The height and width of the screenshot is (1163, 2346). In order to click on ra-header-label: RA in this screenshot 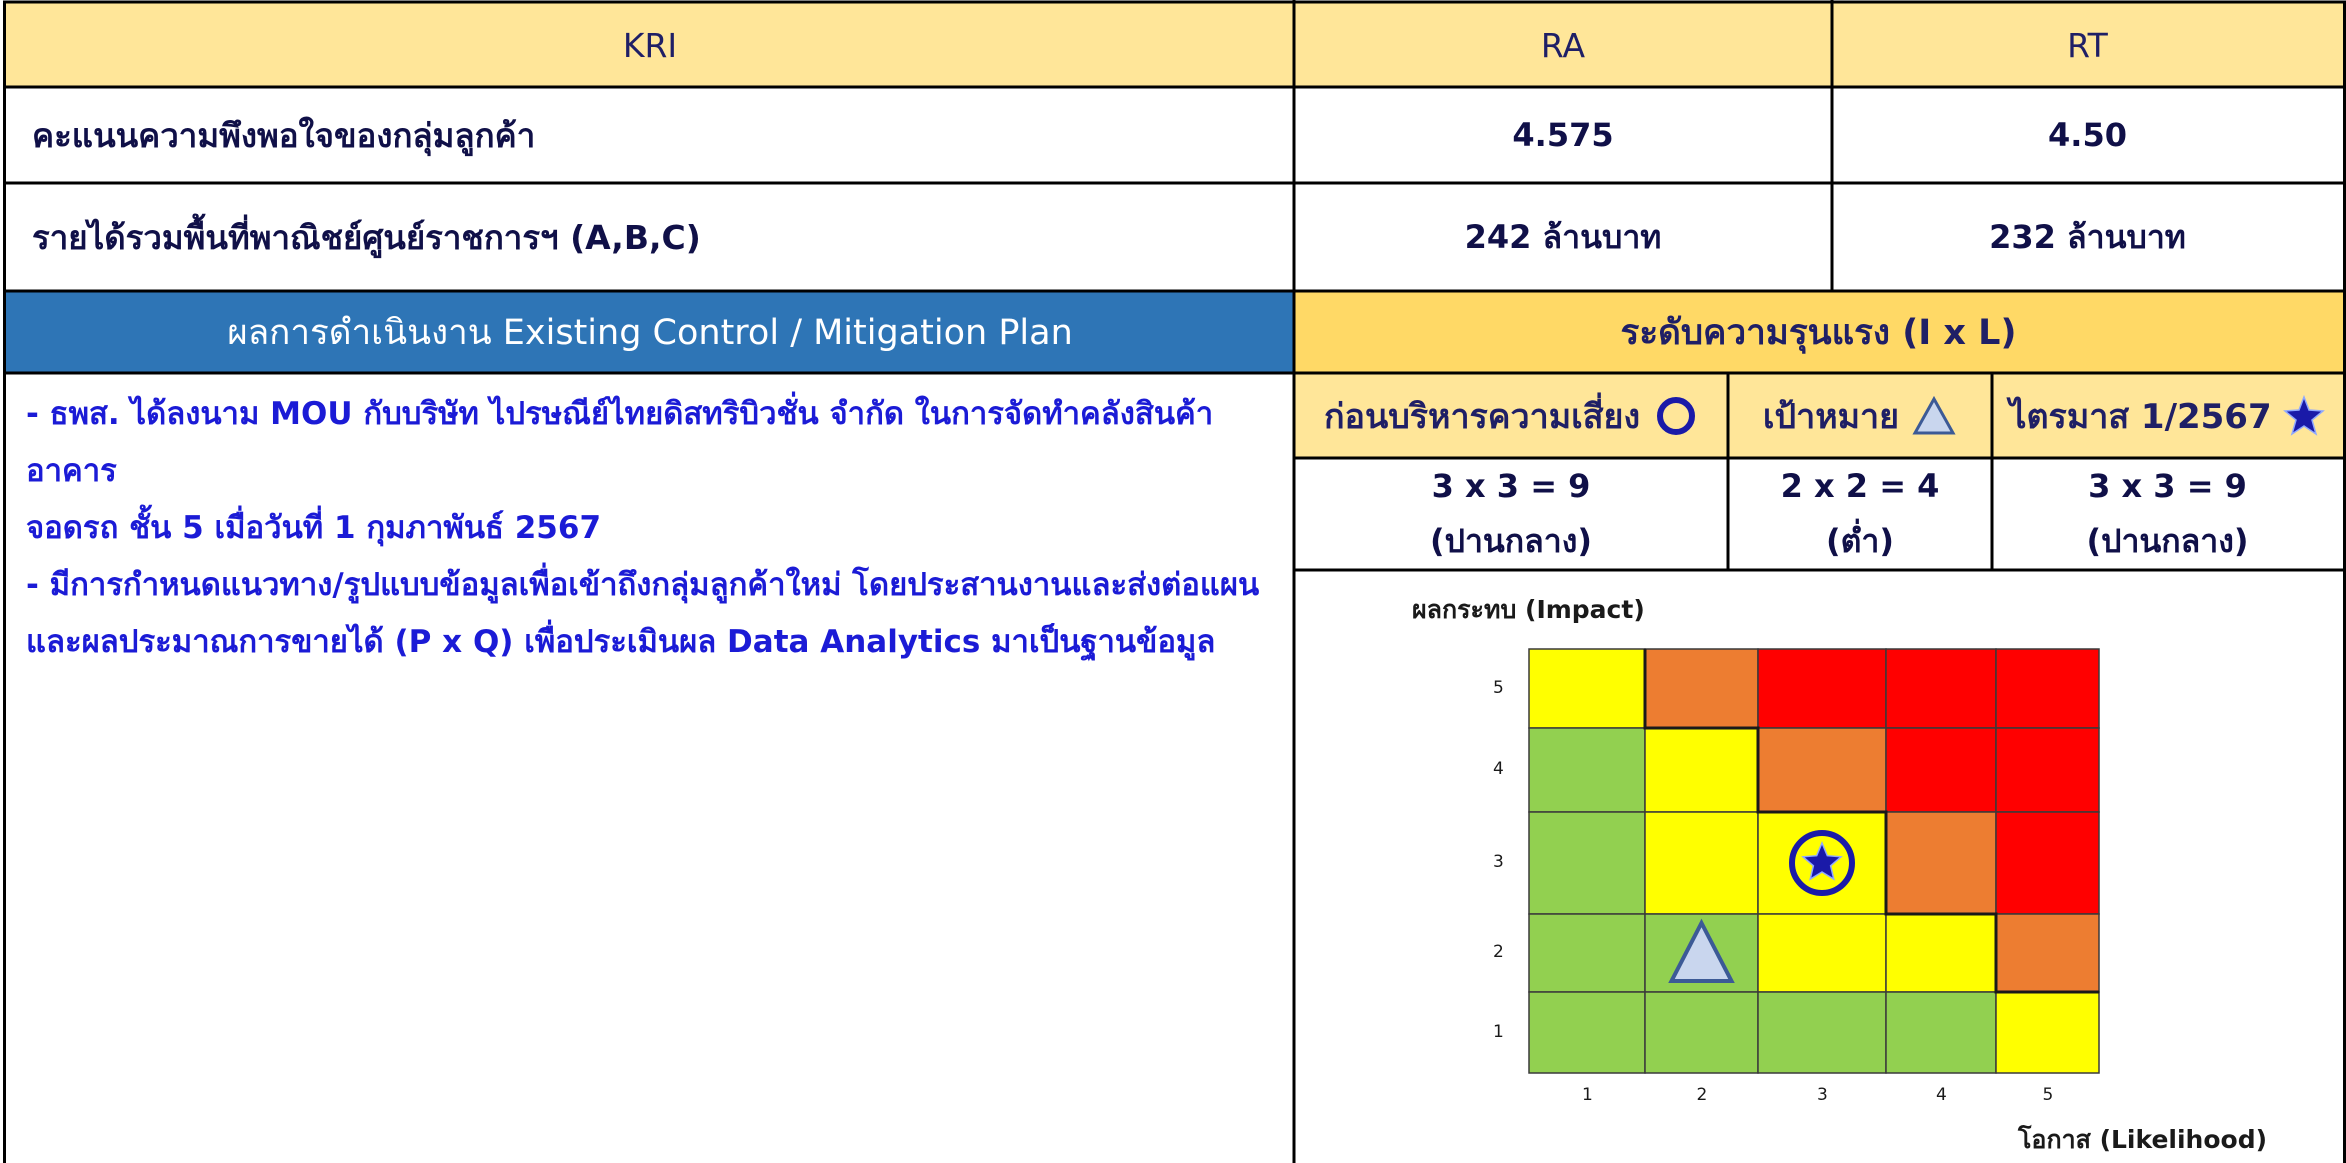, I will do `click(1563, 45)`.